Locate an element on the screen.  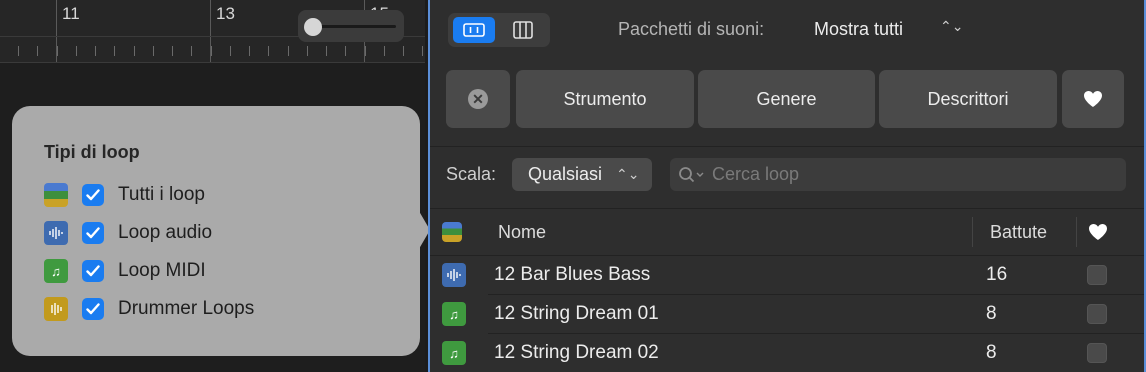
scale-select: Qualsiasi ⌃⌄ is located at coordinates (582, 174).